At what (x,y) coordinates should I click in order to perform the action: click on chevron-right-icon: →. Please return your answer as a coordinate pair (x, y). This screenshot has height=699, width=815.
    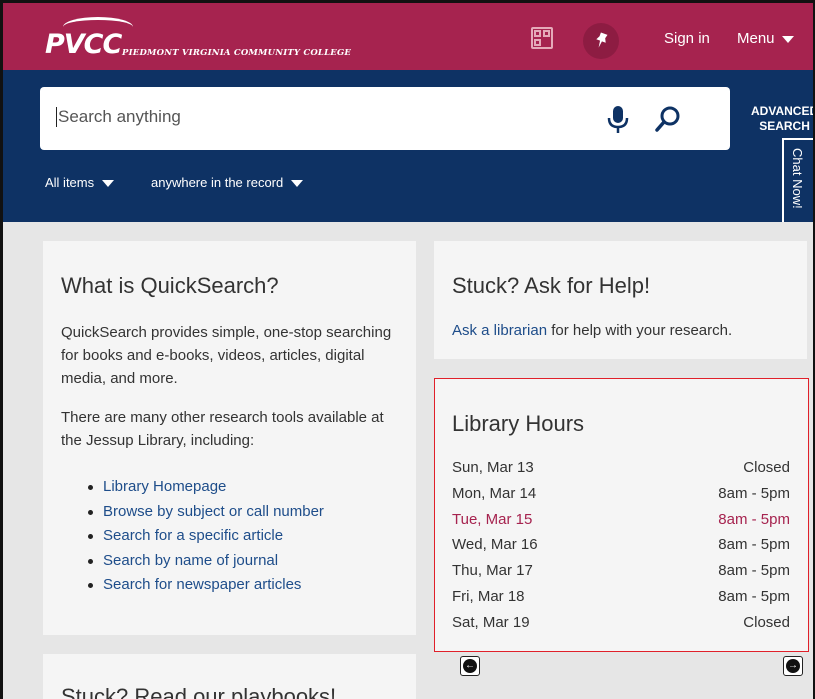
    Looking at the image, I should click on (793, 666).